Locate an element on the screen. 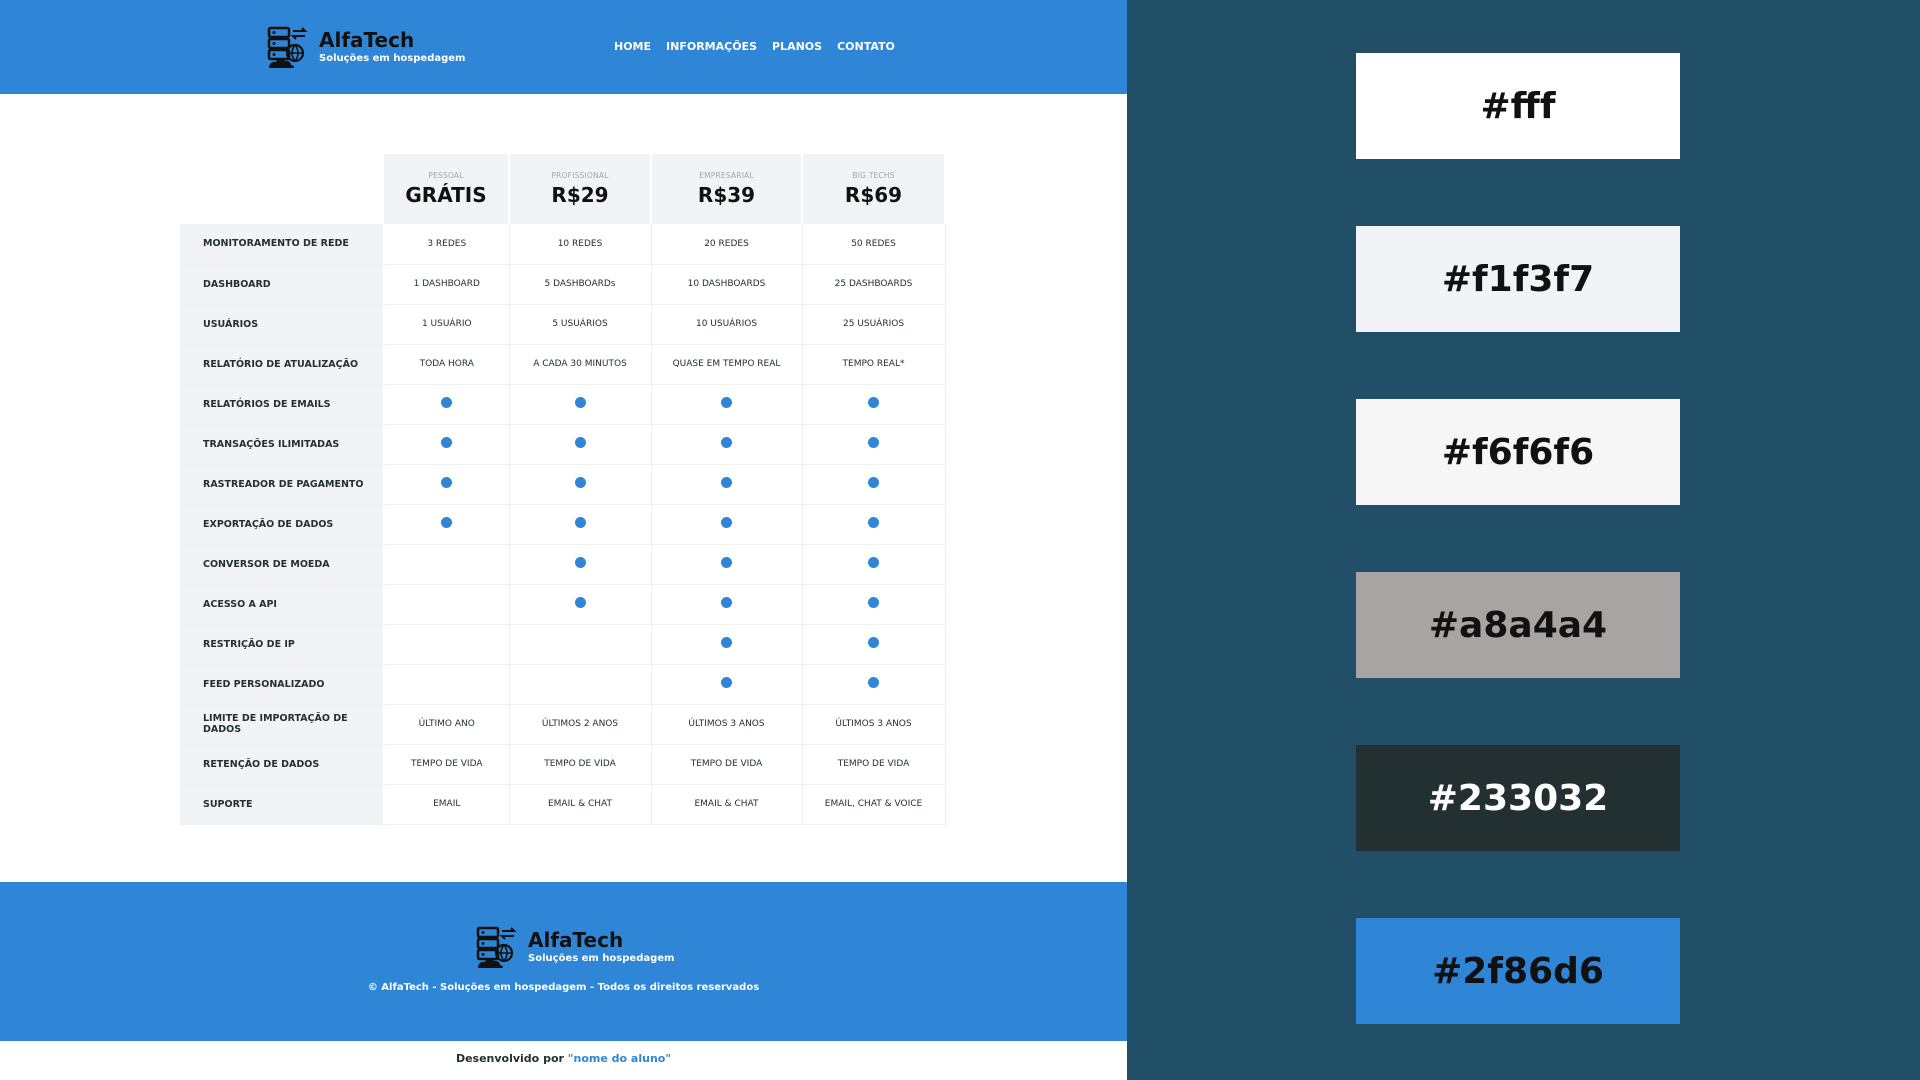 The width and height of the screenshot is (1920, 1080). table-row: TRANSAÇÕES ILIMITADAS is located at coordinates (563, 444).